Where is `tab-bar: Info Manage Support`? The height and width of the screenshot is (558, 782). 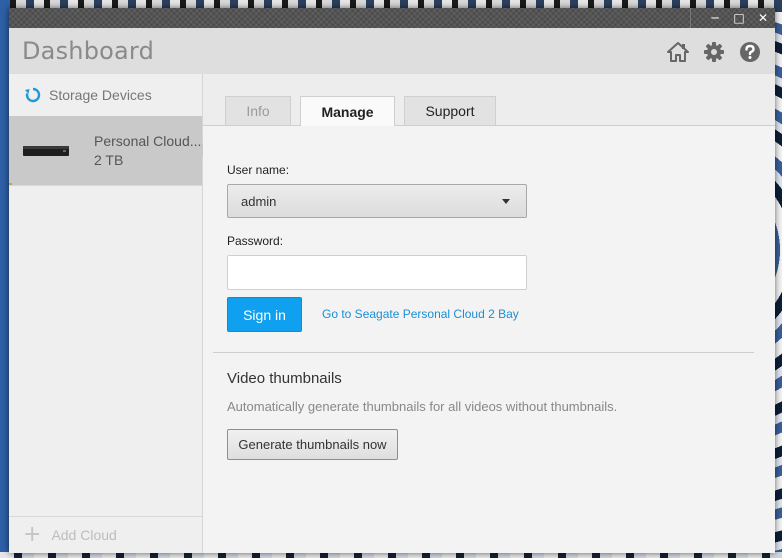
tab-bar: Info Manage Support is located at coordinates (489, 100).